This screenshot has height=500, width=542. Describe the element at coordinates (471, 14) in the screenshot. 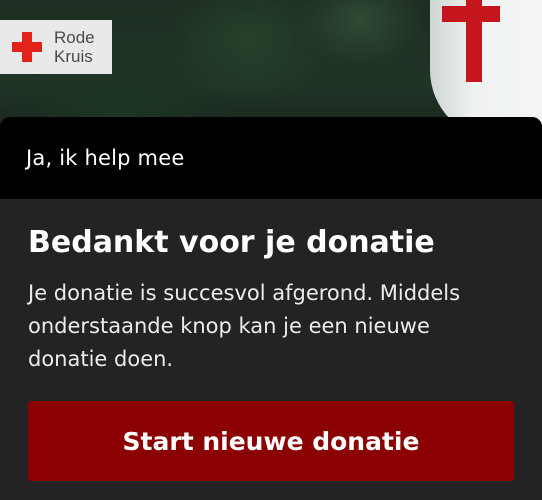

I see `red-cross-emblem-horizontal` at that location.